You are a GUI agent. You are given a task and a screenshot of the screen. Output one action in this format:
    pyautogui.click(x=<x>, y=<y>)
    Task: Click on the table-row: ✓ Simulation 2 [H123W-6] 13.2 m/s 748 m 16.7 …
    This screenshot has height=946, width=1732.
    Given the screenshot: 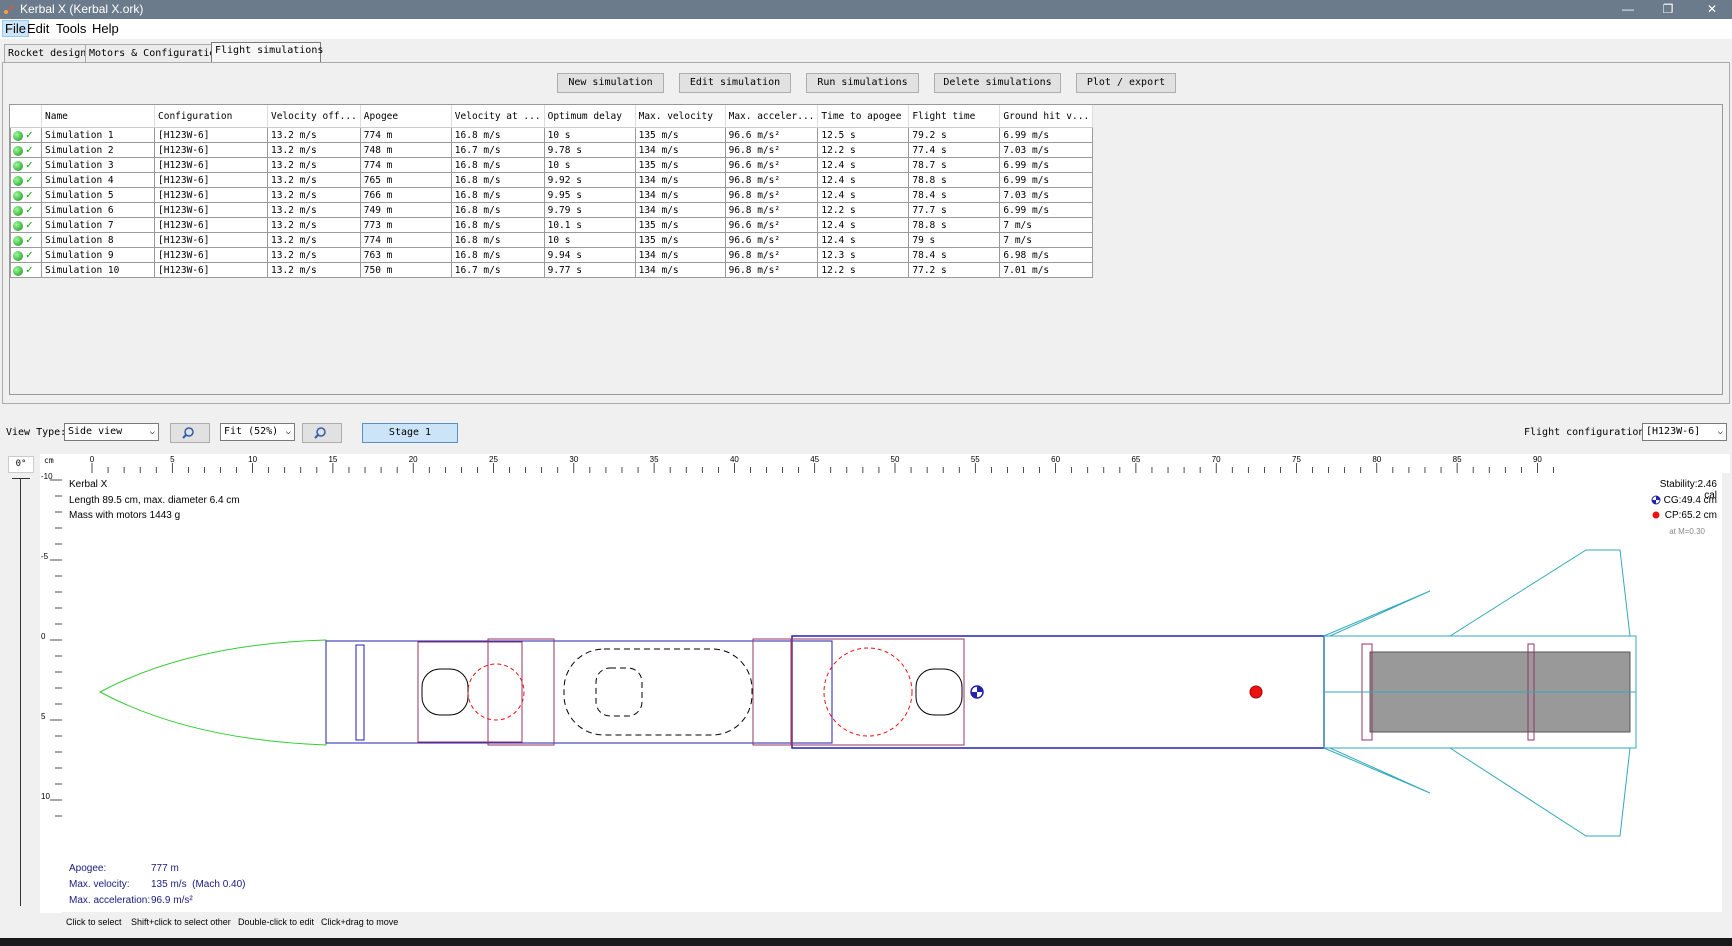 What is the action you would take?
    pyautogui.click(x=552, y=150)
    